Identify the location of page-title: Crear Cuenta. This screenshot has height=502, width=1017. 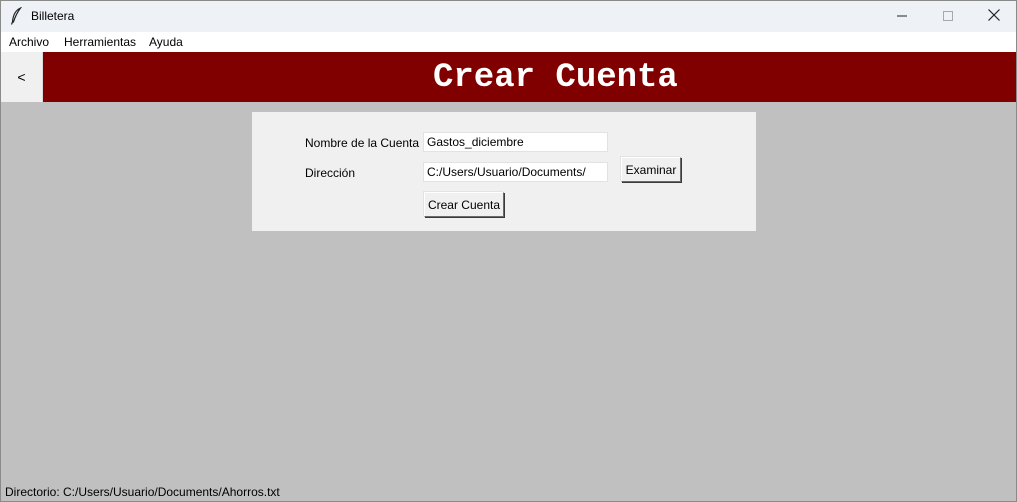
(555, 78).